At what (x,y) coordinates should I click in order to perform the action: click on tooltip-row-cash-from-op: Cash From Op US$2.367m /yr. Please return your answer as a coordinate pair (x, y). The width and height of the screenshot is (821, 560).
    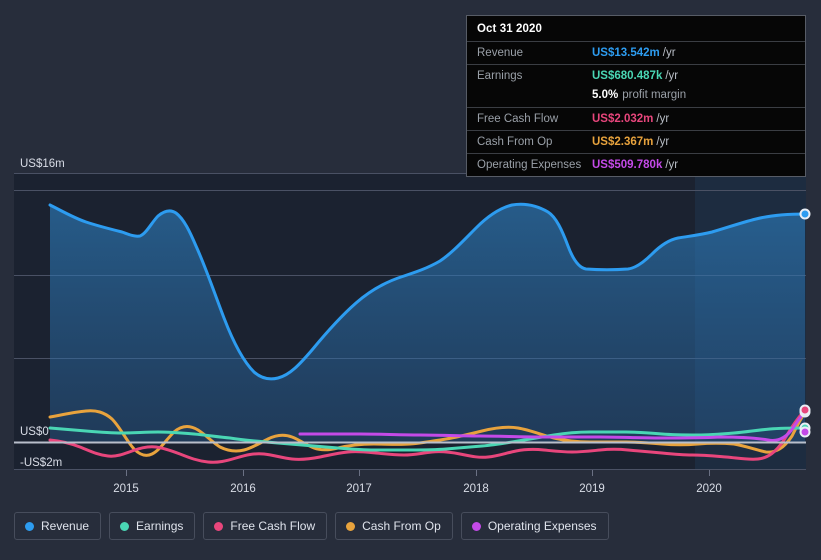
    Looking at the image, I should click on (636, 141).